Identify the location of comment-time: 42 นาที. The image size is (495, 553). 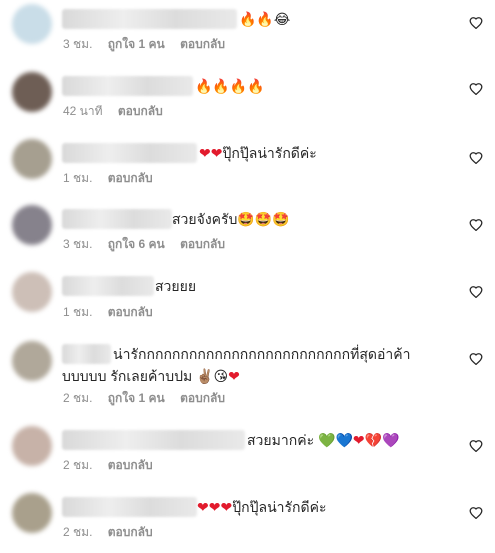
(83, 111).